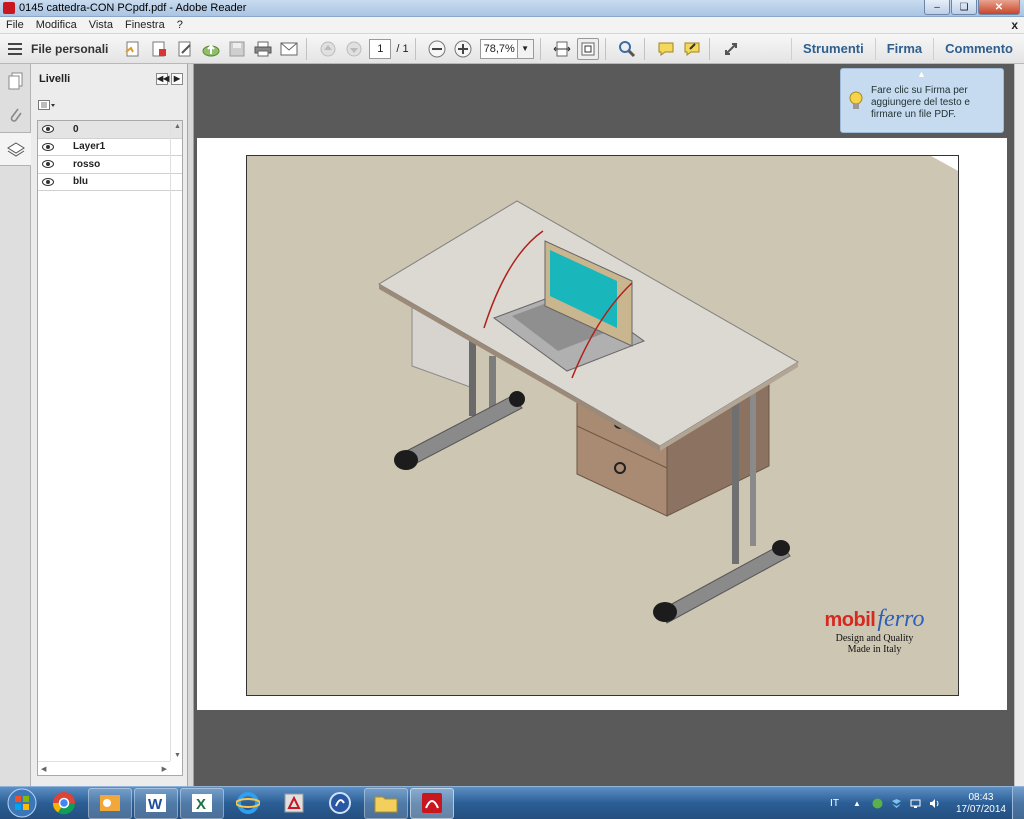 The image size is (1024, 819). What do you see at coordinates (15, 48) in the screenshot?
I see `hamburger-menu-icon` at bounding box center [15, 48].